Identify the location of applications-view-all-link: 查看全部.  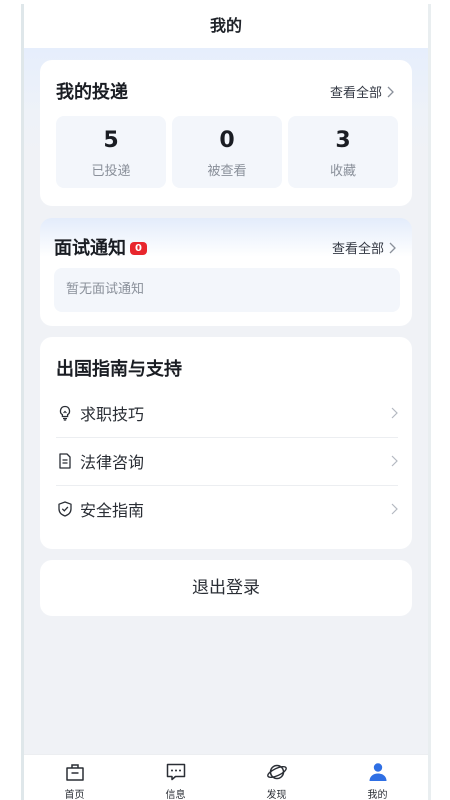
(362, 91).